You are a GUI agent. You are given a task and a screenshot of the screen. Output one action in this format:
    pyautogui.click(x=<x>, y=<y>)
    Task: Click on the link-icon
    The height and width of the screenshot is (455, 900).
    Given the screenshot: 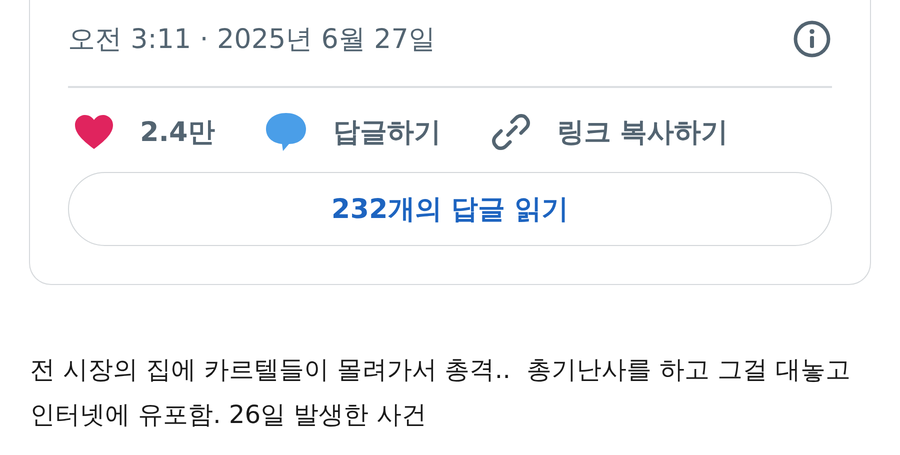 What is the action you would take?
    pyautogui.click(x=510, y=132)
    